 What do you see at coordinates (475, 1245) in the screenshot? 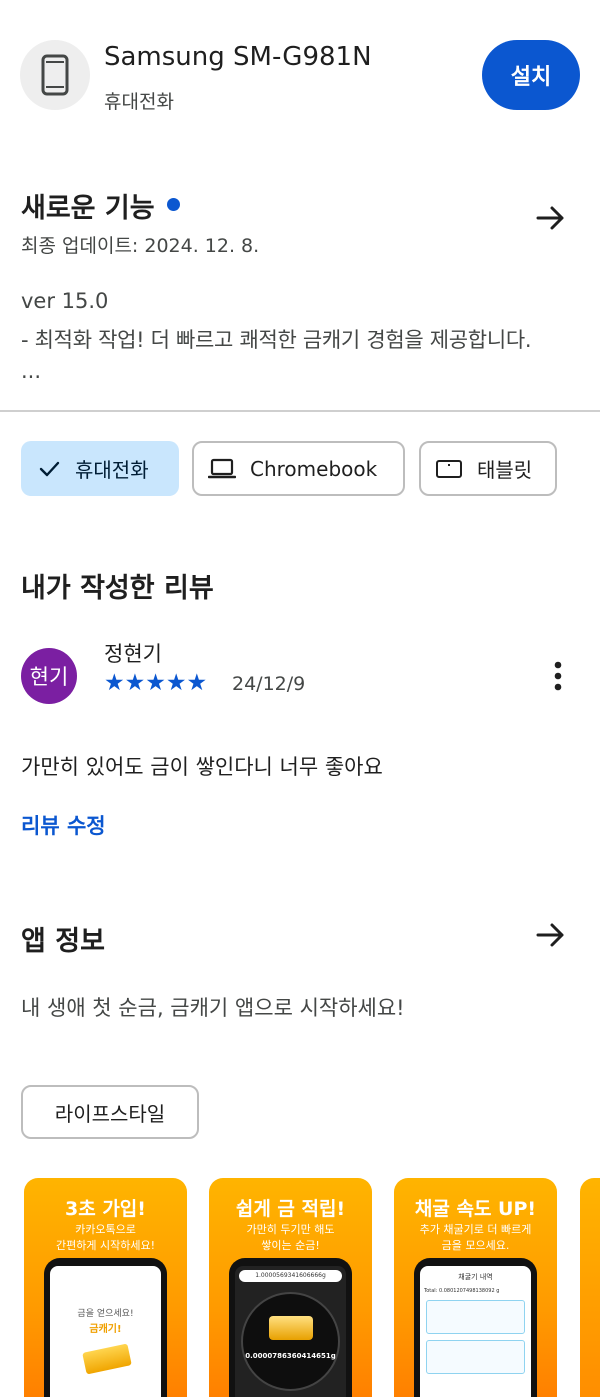
I see `screenshot-subtitle-line: 금을 모으세요.` at bounding box center [475, 1245].